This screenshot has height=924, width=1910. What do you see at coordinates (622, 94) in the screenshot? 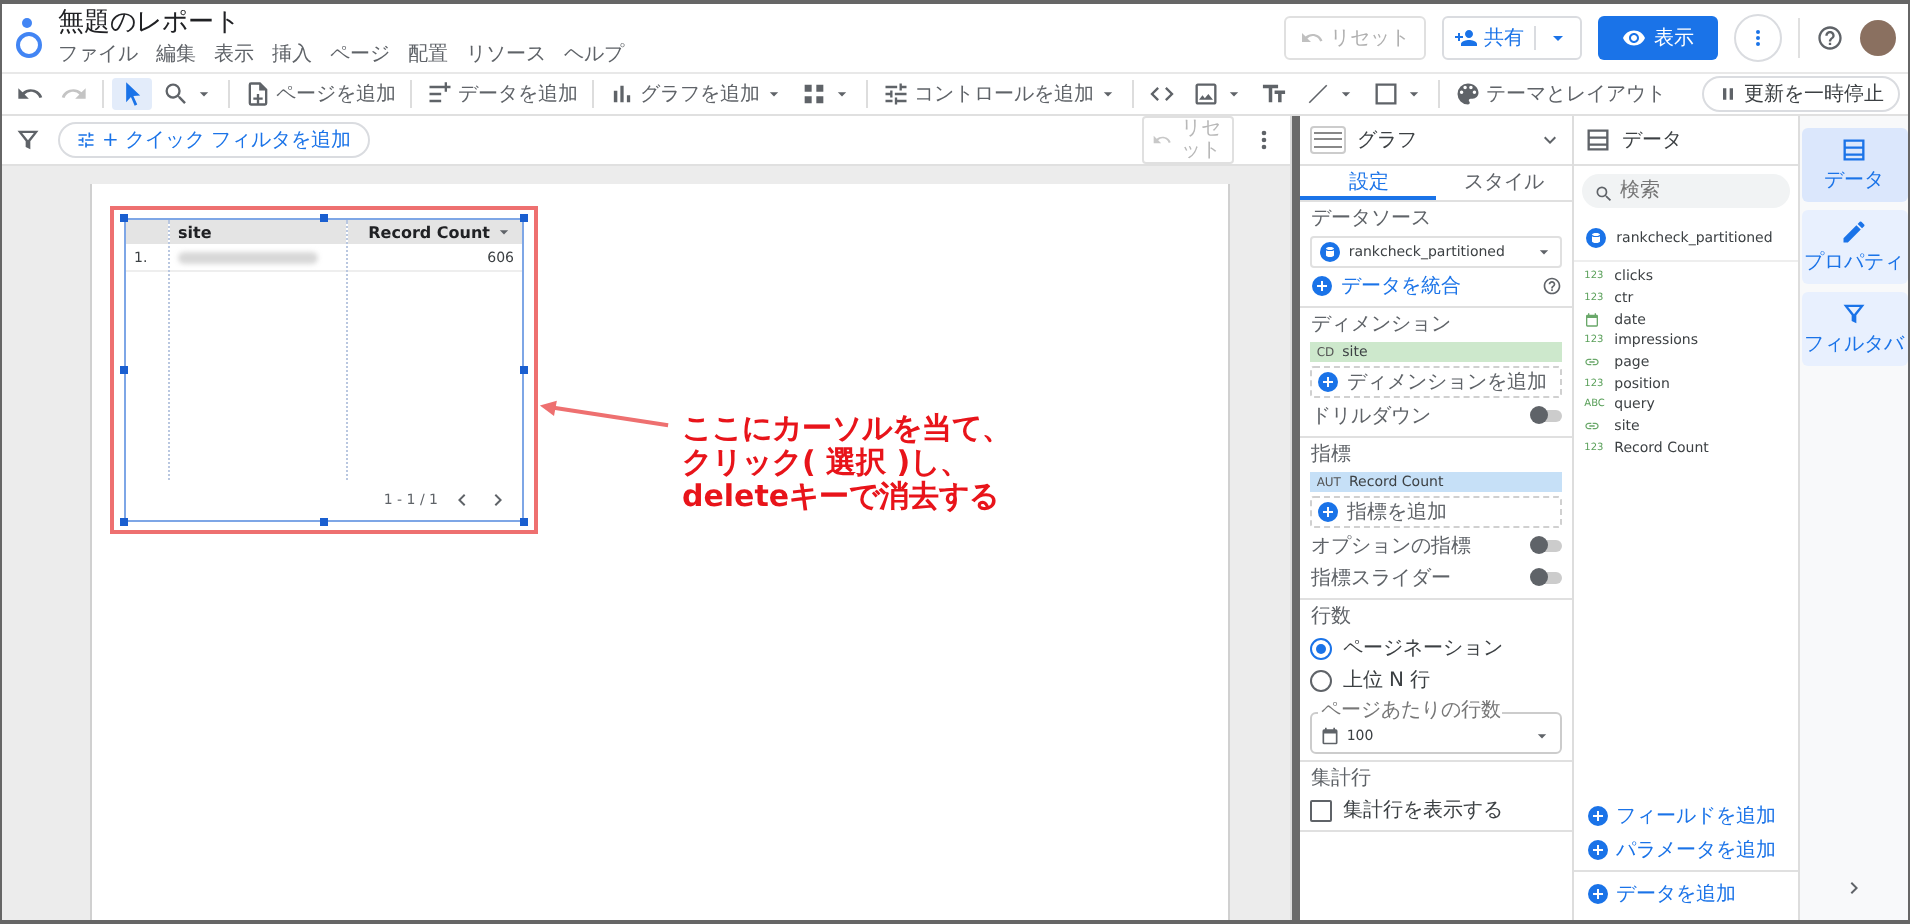
I see `bar-chart-icon` at bounding box center [622, 94].